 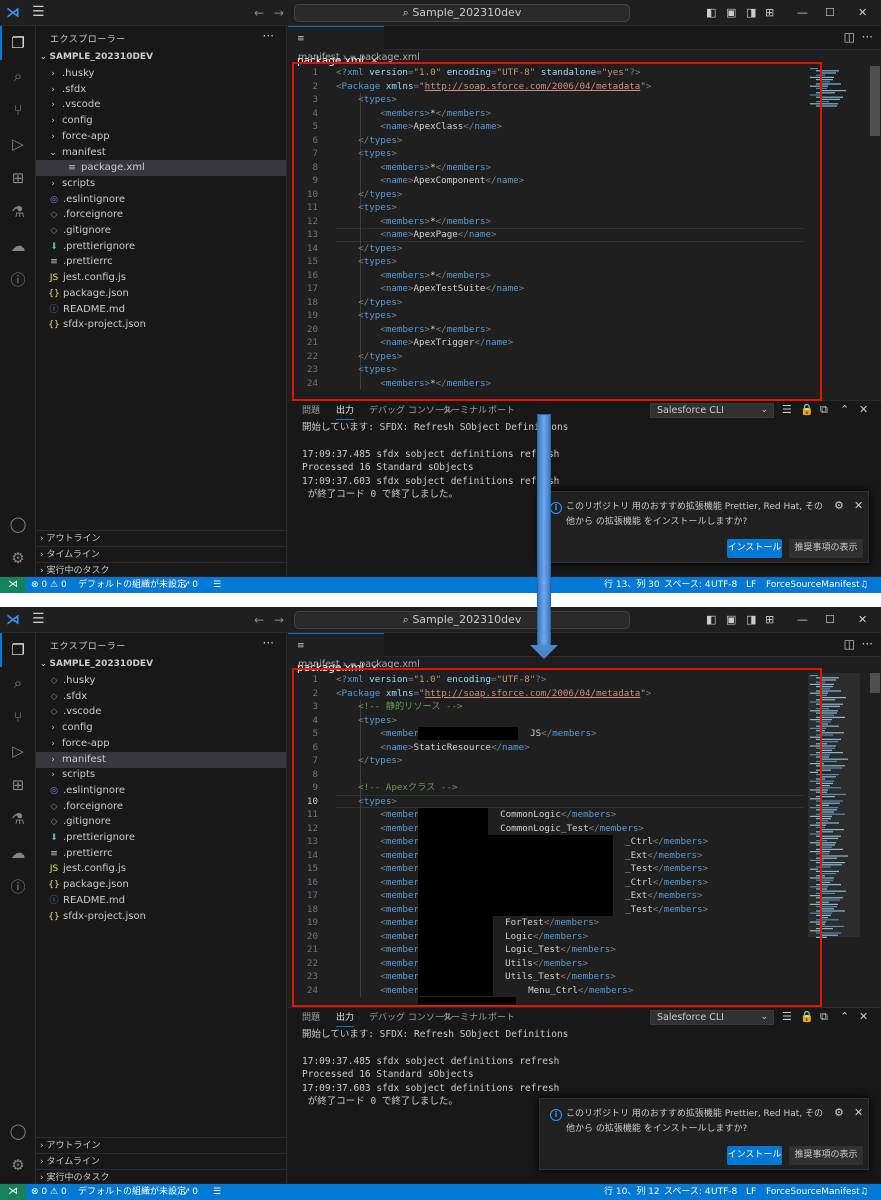 I want to click on account-icon: ◯, so click(x=18, y=524).